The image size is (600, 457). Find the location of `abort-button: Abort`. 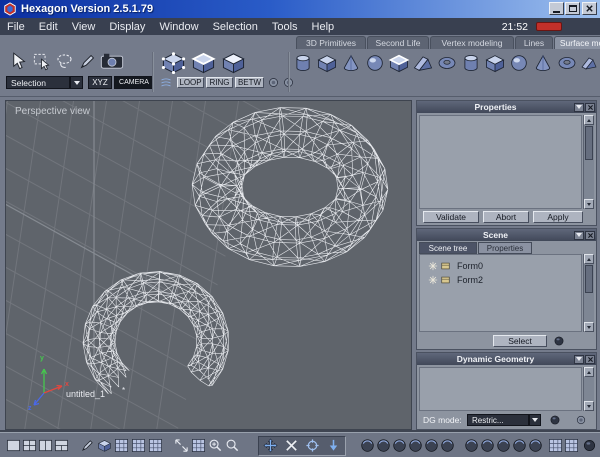

abort-button: Abort is located at coordinates (506, 217).